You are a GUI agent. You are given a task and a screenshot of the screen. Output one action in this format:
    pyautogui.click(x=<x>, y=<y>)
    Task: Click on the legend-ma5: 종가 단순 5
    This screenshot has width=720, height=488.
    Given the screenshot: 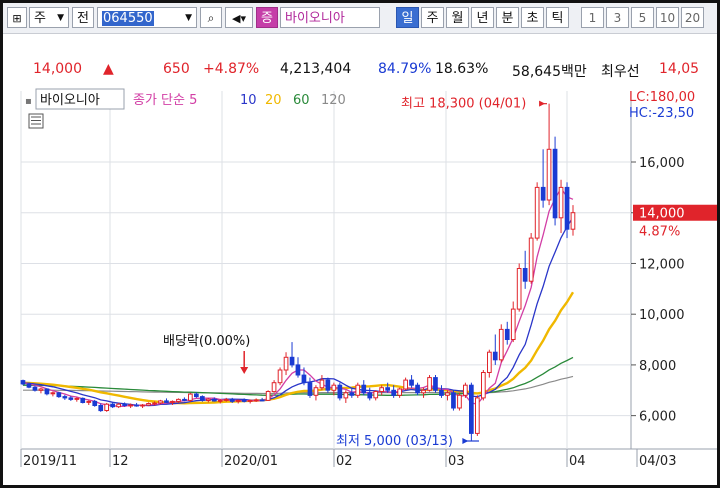 What is the action you would take?
    pyautogui.click(x=165, y=100)
    